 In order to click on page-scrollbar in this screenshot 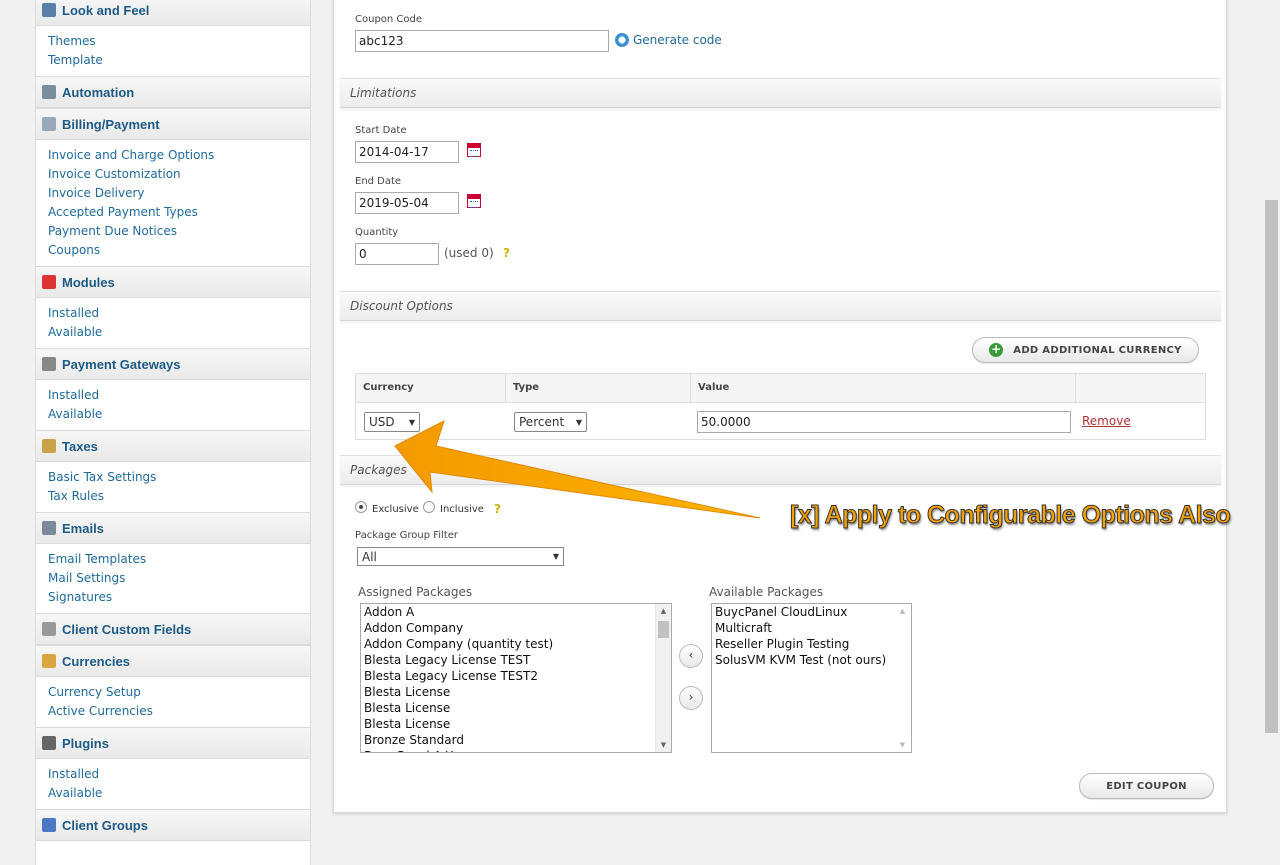, I will do `click(1271, 432)`.